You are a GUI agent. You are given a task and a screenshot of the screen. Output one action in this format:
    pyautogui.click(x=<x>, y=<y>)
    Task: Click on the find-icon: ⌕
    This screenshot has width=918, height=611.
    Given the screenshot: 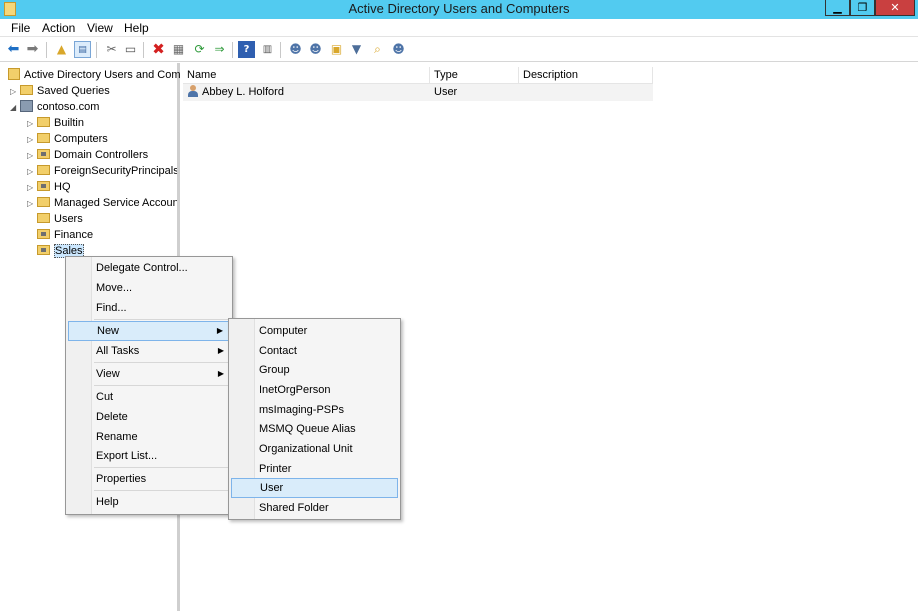 What is the action you would take?
    pyautogui.click(x=377, y=49)
    